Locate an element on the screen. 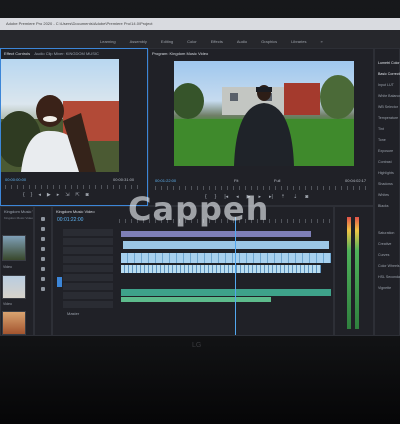  menu-item-graphics: Graphics is located at coordinates (269, 41).